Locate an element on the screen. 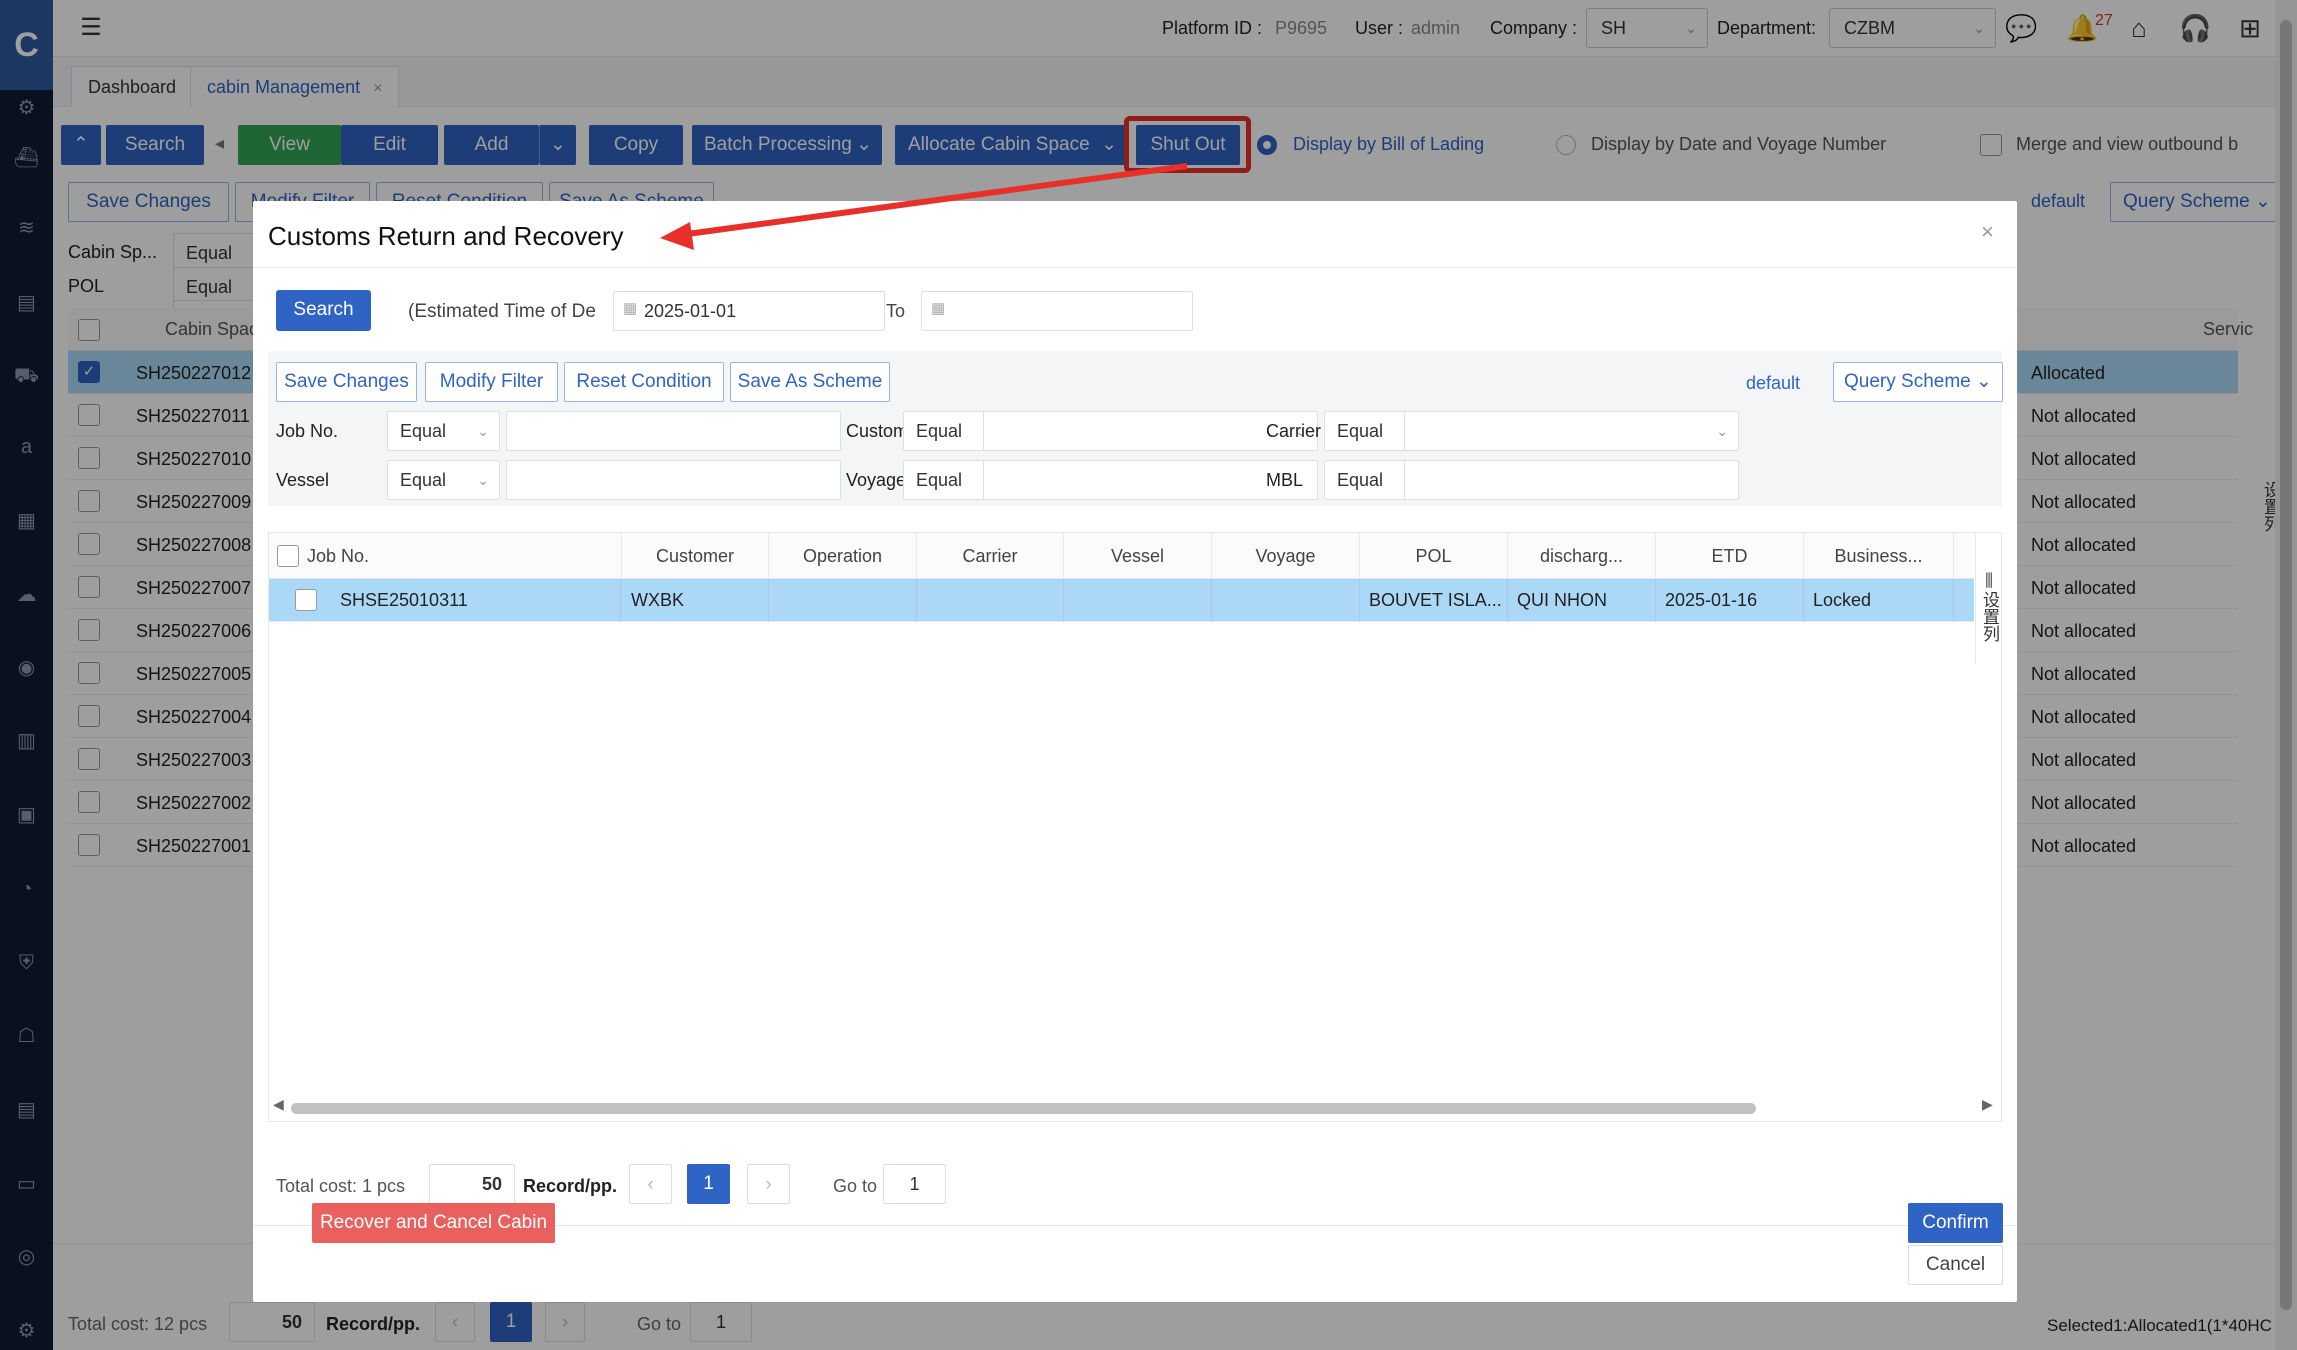  modal-goto-input: 1 is located at coordinates (914, 1184).